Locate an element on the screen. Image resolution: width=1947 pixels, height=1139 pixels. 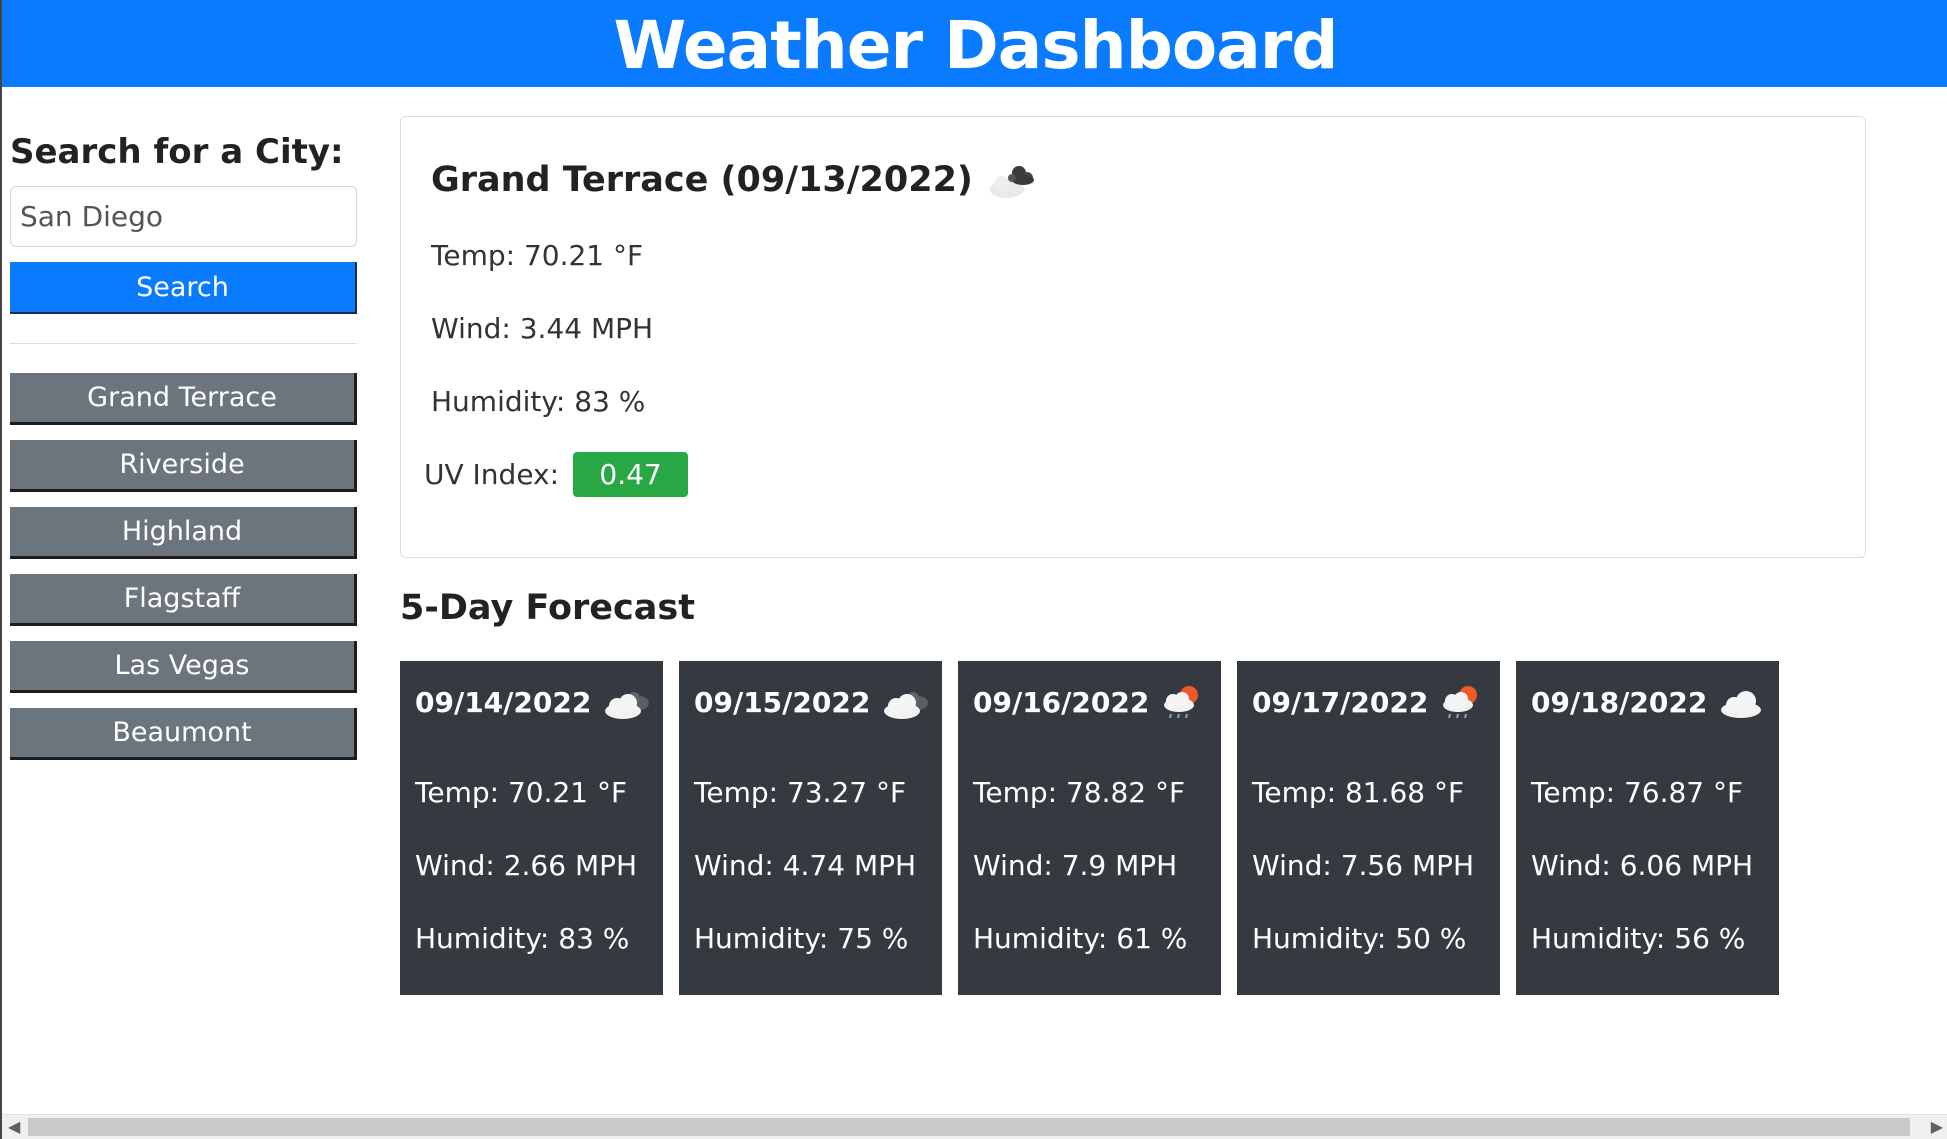
history-button-grand-terrace: Grand Terrace is located at coordinates (183, 399).